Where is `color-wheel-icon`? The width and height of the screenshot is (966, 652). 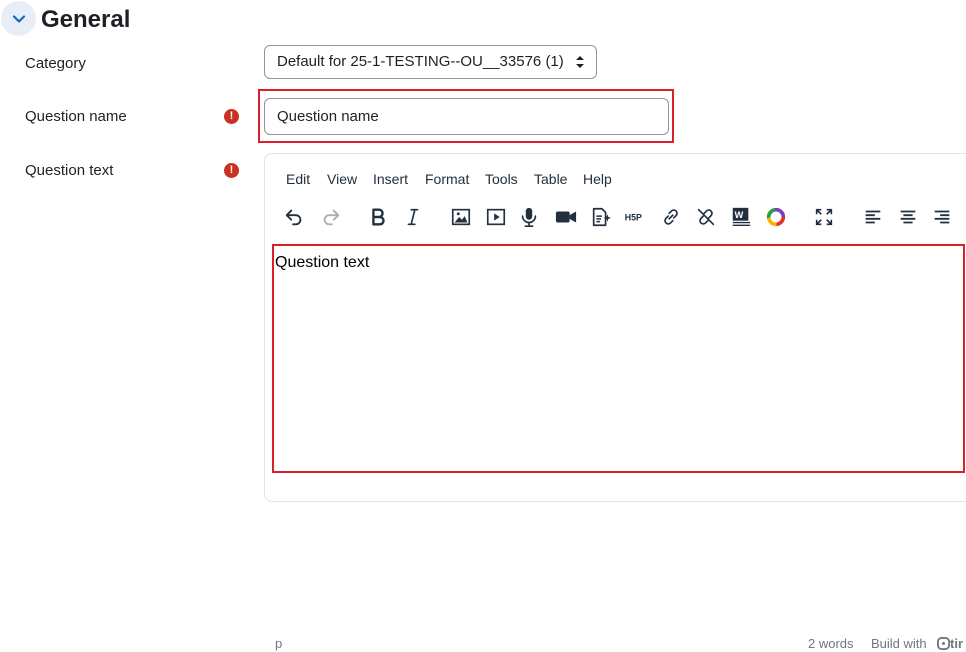 color-wheel-icon is located at coordinates (776, 217).